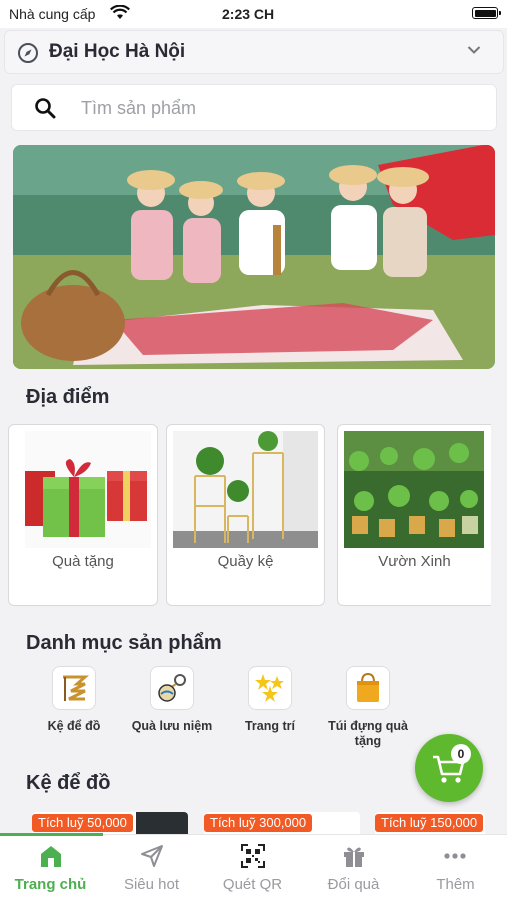 The height and width of the screenshot is (901, 507). I want to click on place-label: Quầy kệ, so click(245, 561).